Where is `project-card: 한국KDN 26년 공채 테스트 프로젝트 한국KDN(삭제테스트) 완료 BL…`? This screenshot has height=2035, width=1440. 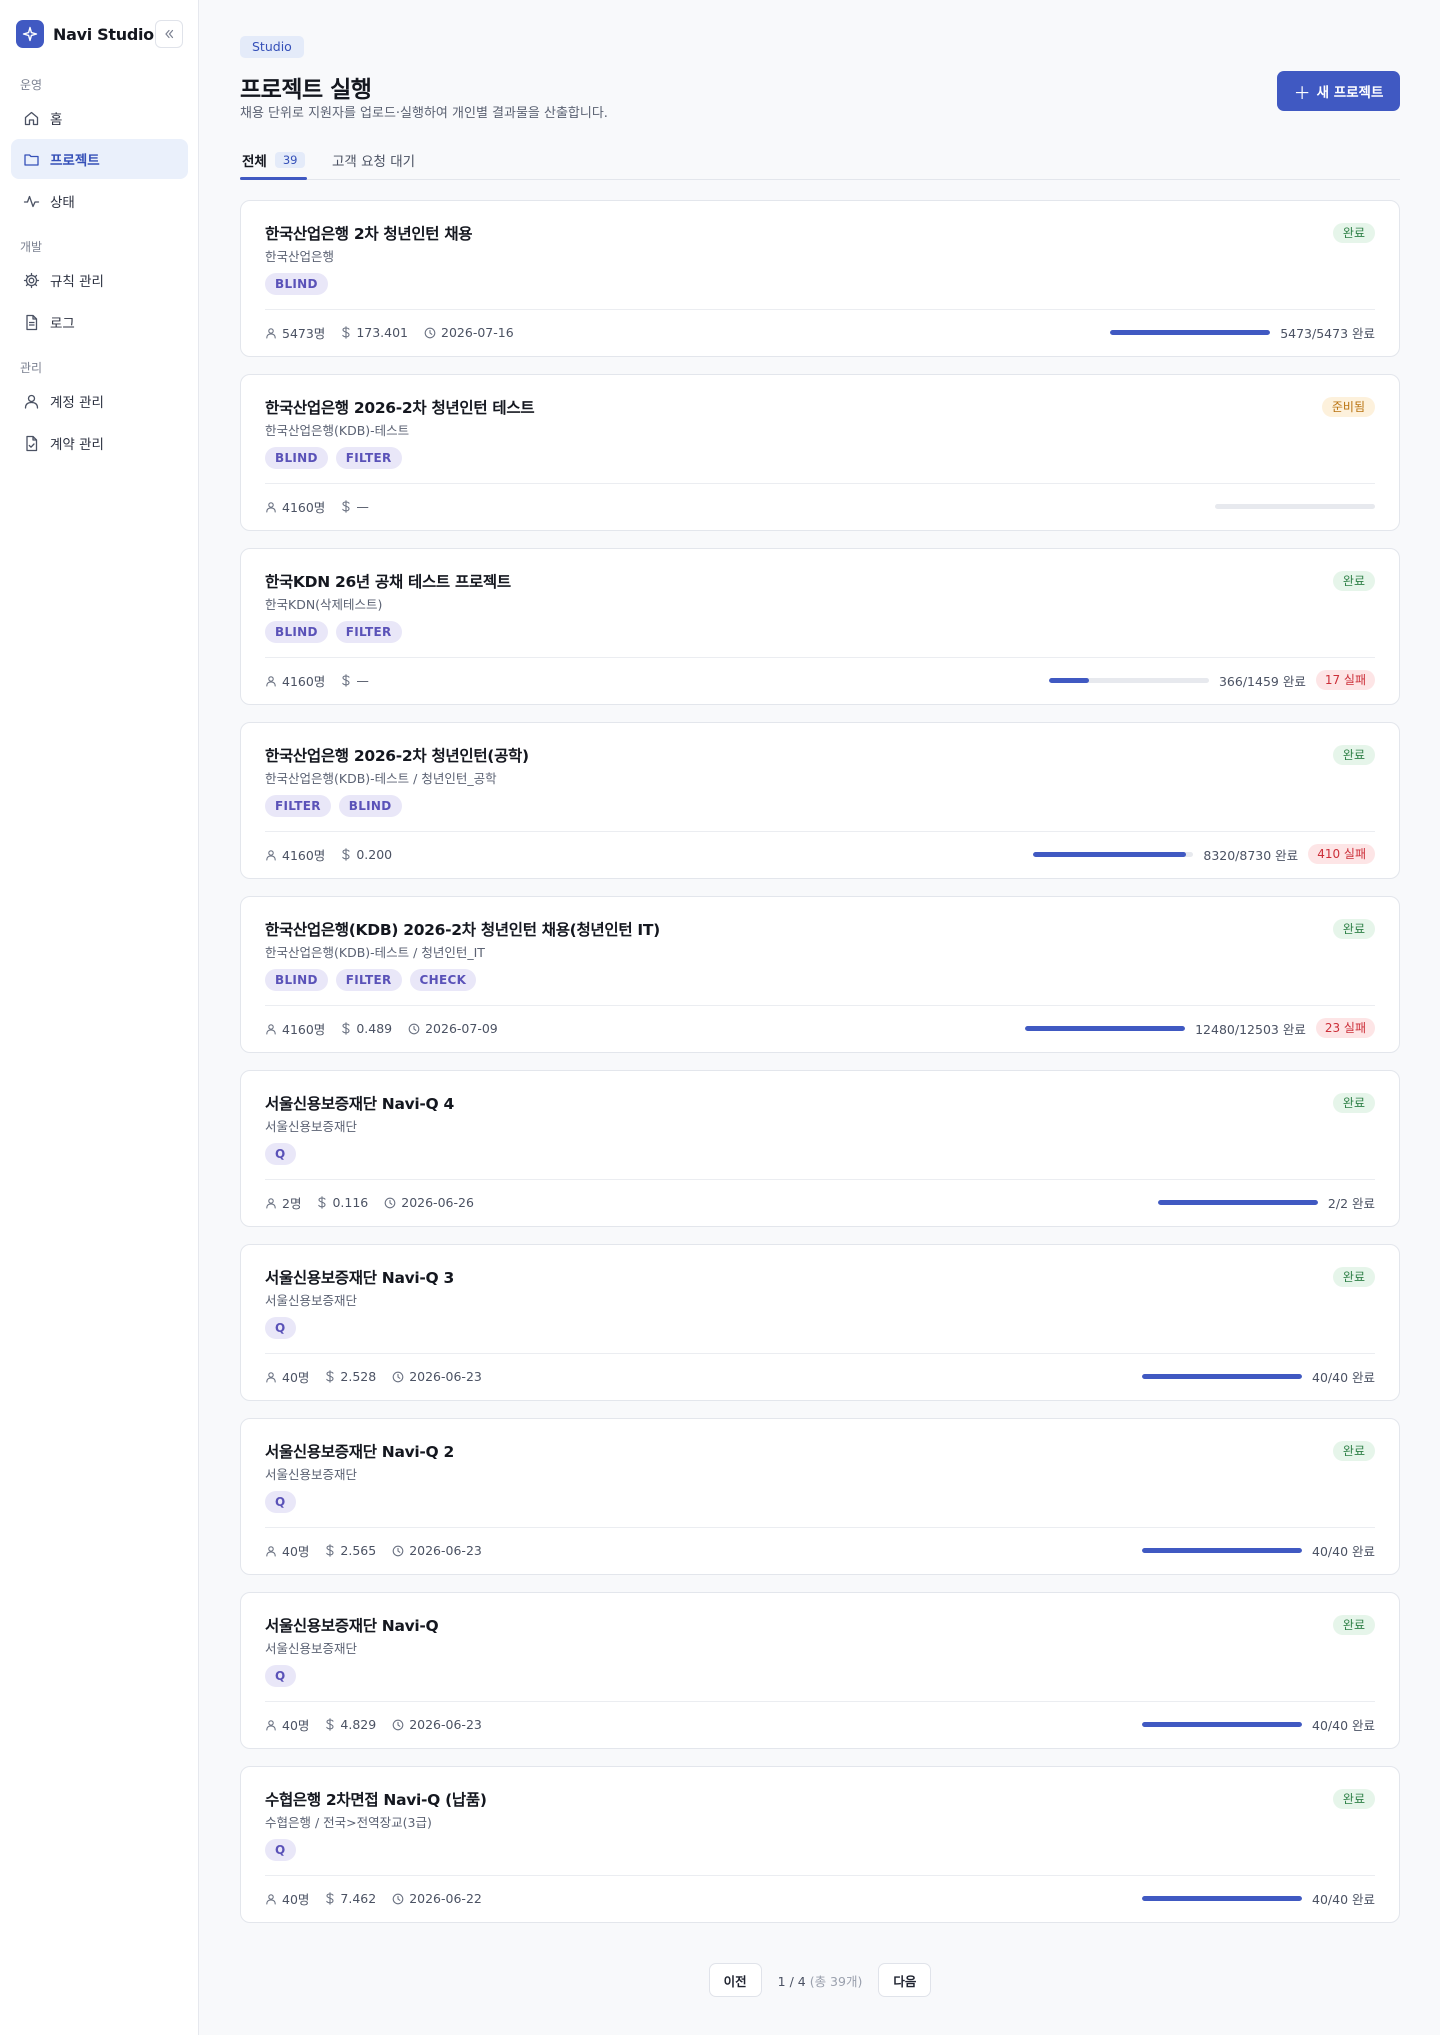 project-card: 한국KDN 26년 공채 테스트 프로젝트 한국KDN(삭제테스트) 완료 BL… is located at coordinates (820, 626).